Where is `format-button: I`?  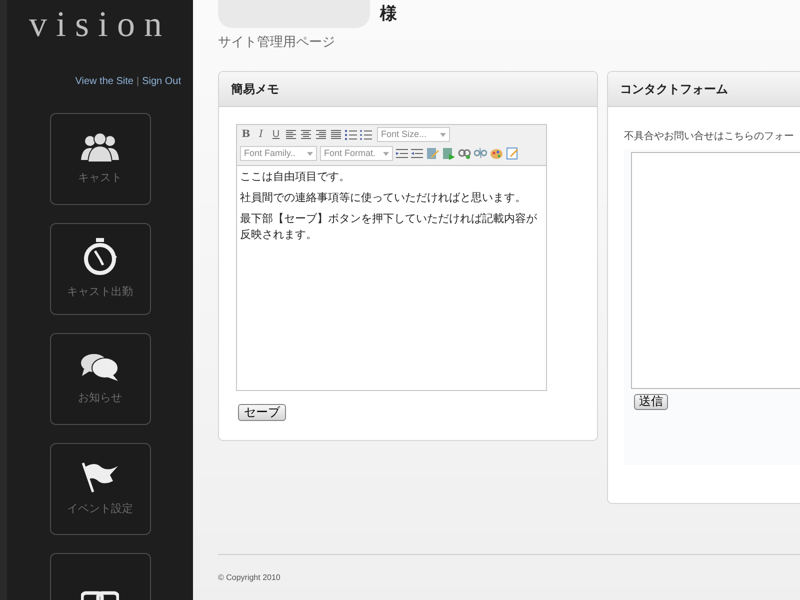
format-button: I is located at coordinates (261, 134).